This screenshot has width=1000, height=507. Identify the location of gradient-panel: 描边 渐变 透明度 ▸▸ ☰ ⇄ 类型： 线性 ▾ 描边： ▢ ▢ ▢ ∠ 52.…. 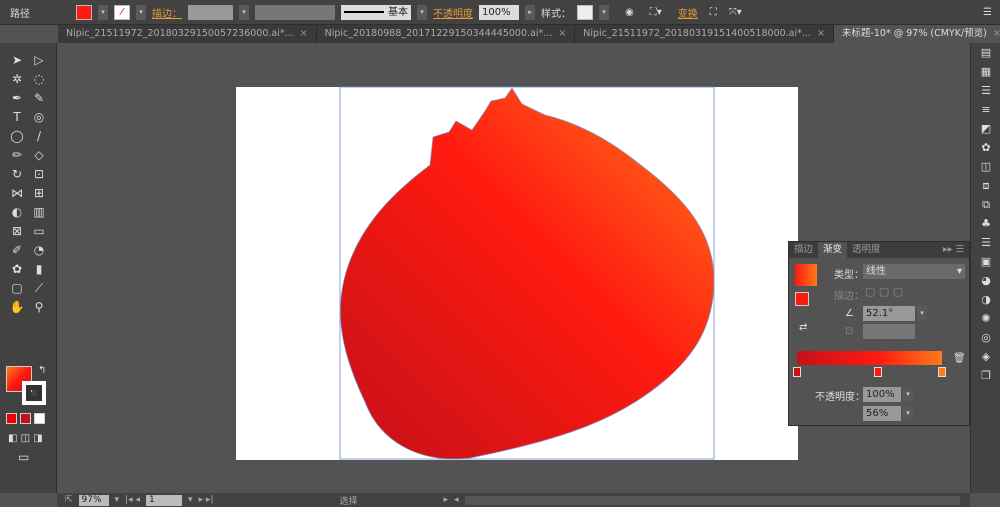
(879, 333).